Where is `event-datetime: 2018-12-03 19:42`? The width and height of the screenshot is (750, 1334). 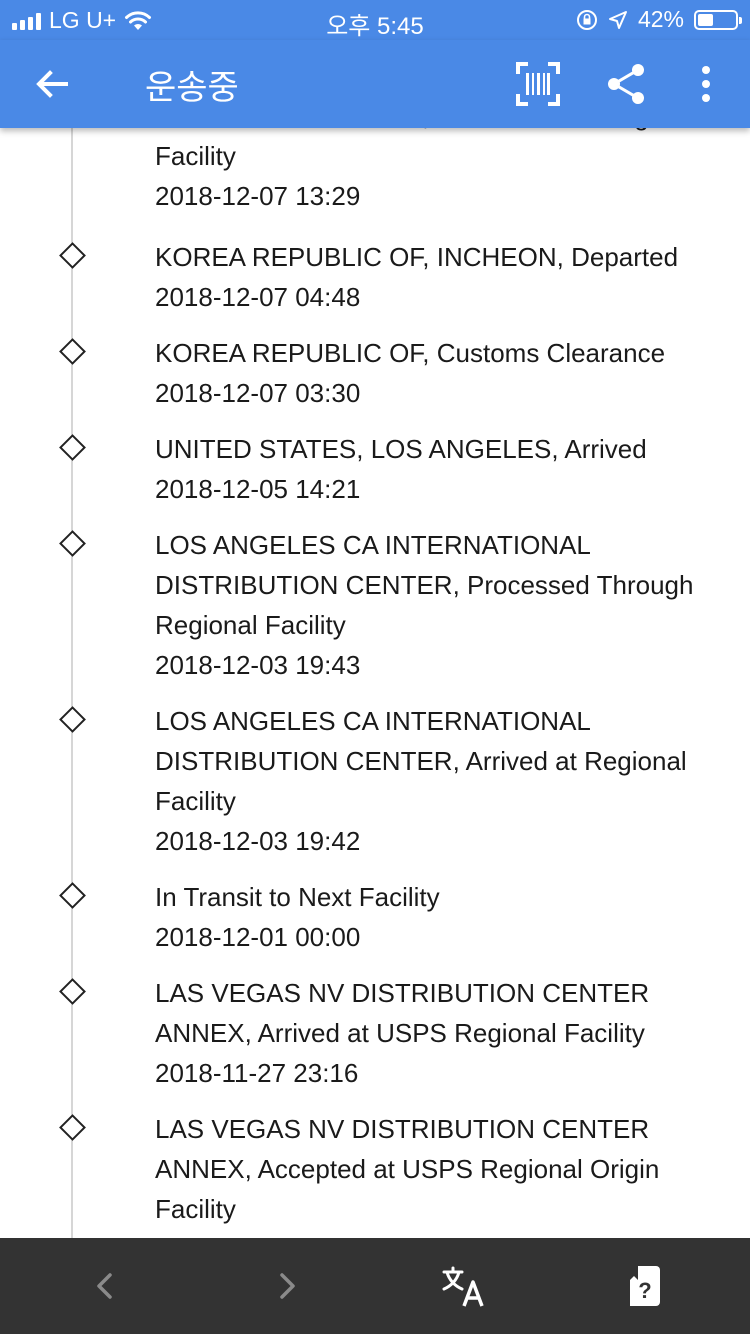 event-datetime: 2018-12-03 19:42 is located at coordinates (258, 841).